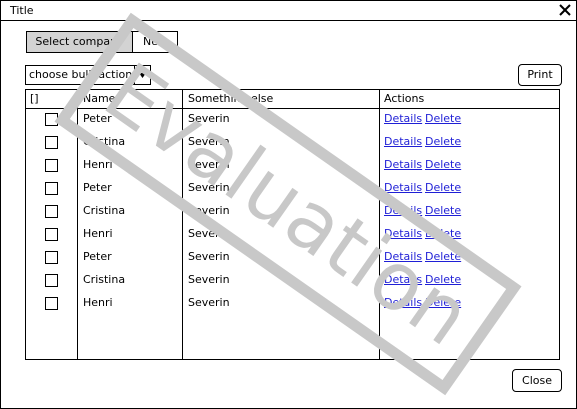 This screenshot has height=409, width=577. Describe the element at coordinates (22, 10) in the screenshot. I see `window-title: Title` at that location.